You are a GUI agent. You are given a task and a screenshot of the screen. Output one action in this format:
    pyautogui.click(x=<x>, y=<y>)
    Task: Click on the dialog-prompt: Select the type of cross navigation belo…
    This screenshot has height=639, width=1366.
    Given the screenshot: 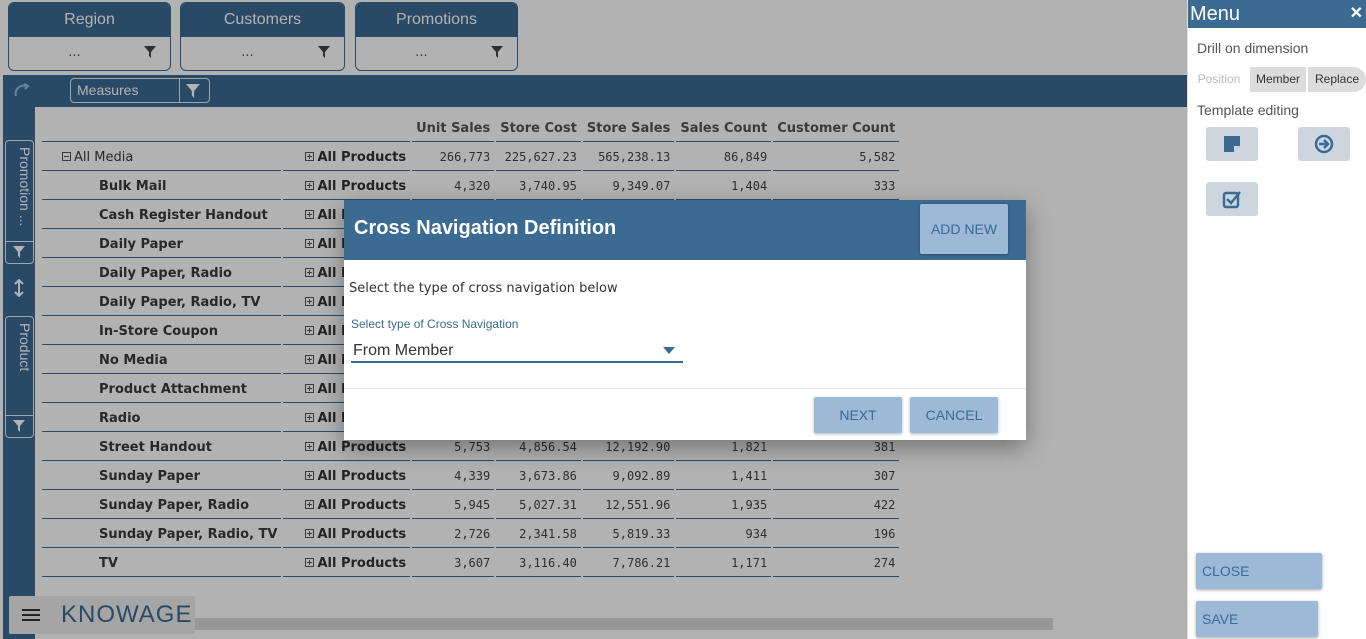 What is the action you would take?
    pyautogui.click(x=483, y=288)
    